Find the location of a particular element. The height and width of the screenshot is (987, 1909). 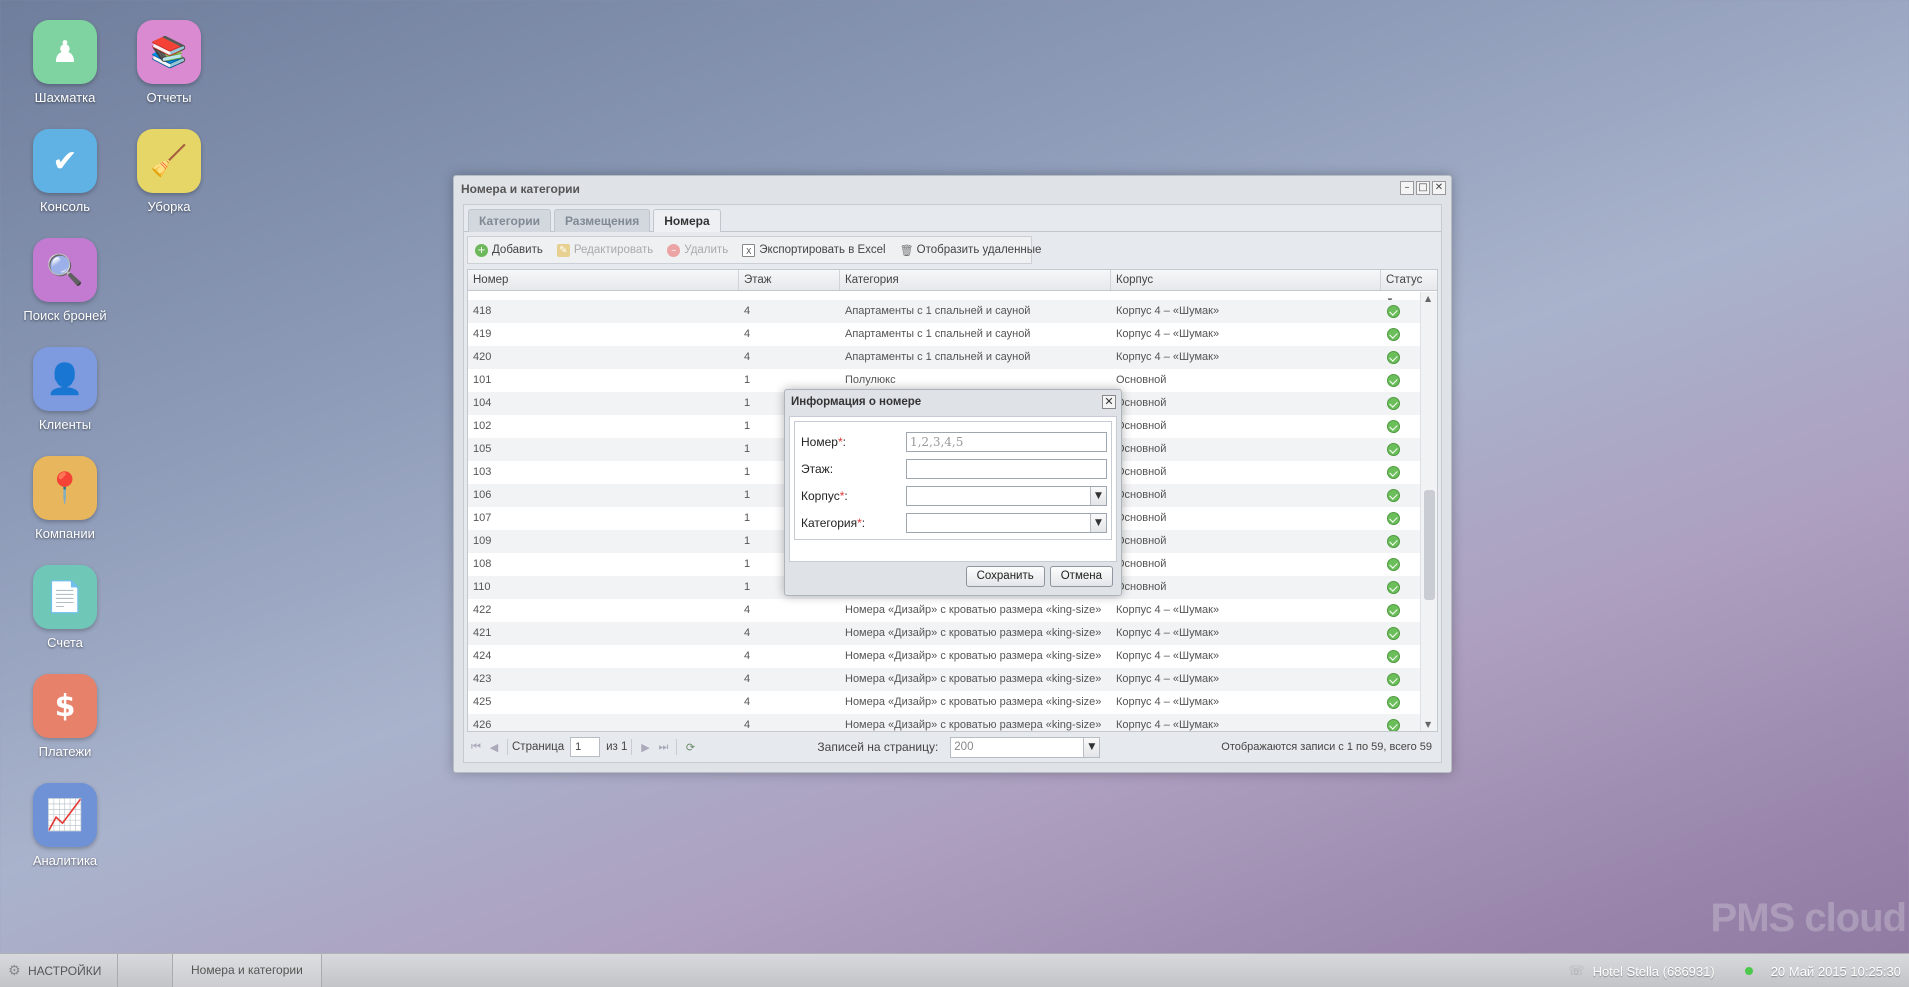

desktop-icon-invoices: 📄 Счета is located at coordinates (65, 607).